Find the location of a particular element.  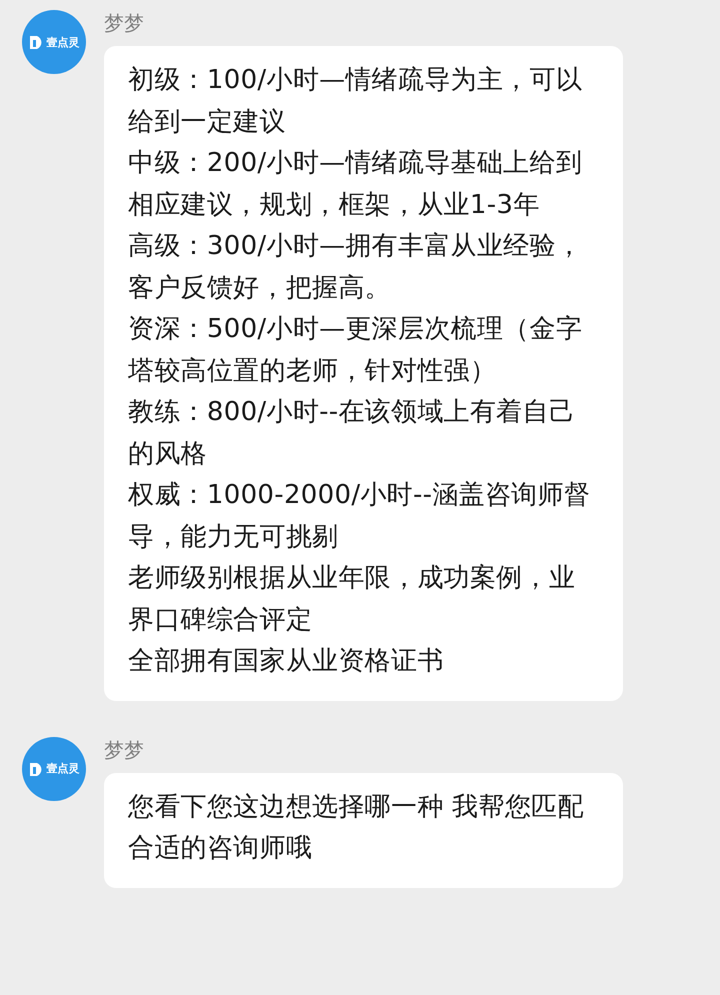

message-text: 资深：500/小时—更深层次梳理（金字塔较高位置的老师，针对性强） is located at coordinates (356, 350).